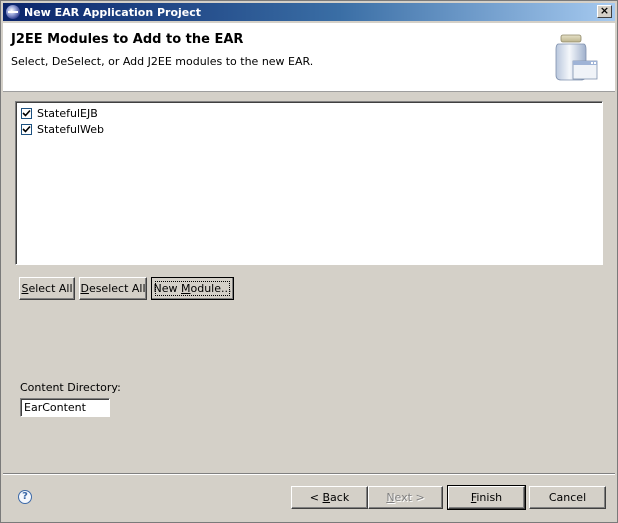 The width and height of the screenshot is (618, 523). What do you see at coordinates (70, 129) in the screenshot?
I see `module-label: StatefulWeb` at bounding box center [70, 129].